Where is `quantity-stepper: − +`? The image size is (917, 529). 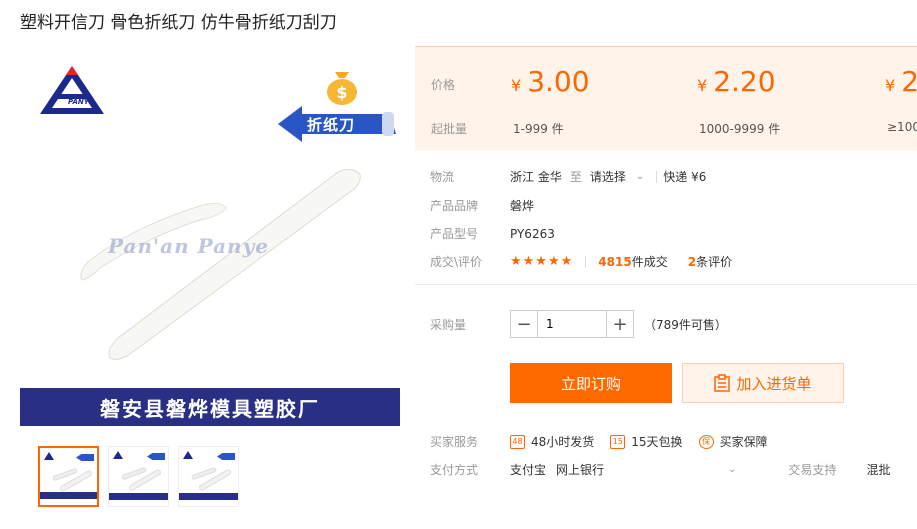
quantity-stepper: − + is located at coordinates (572, 324).